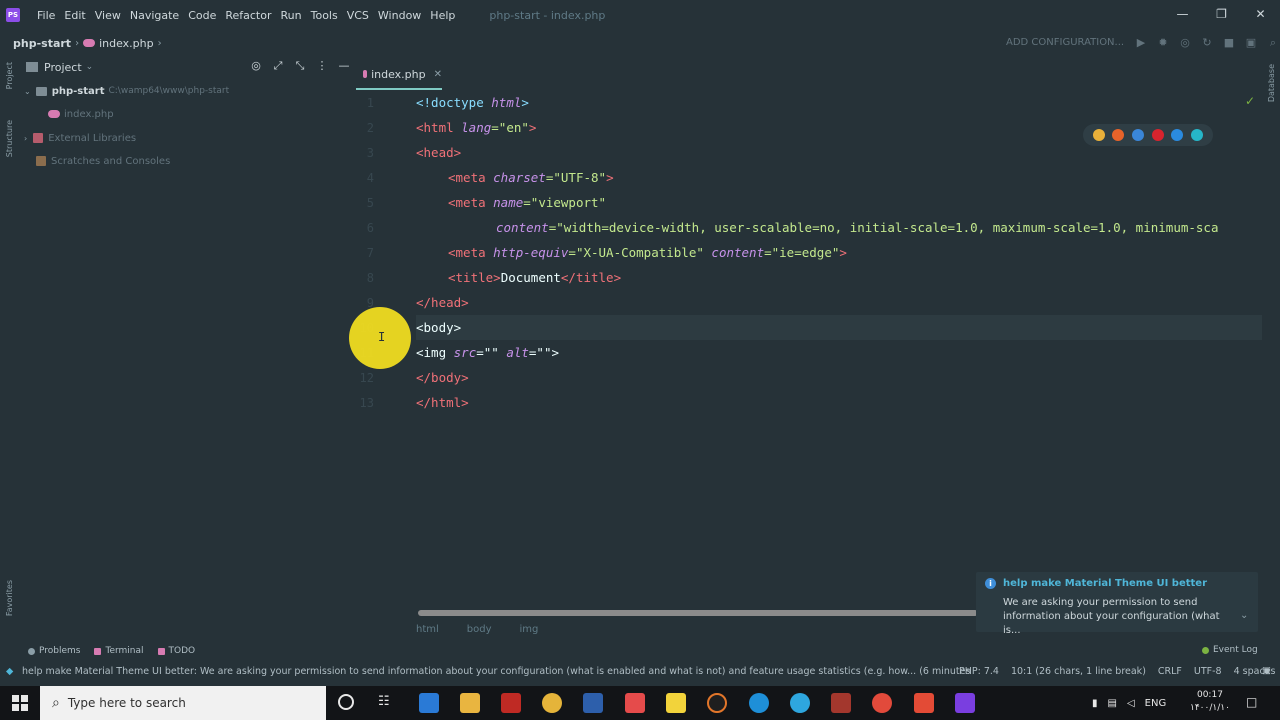 Image resolution: width=1280 pixels, height=720 pixels. I want to click on sticky-notes-icon, so click(676, 703).